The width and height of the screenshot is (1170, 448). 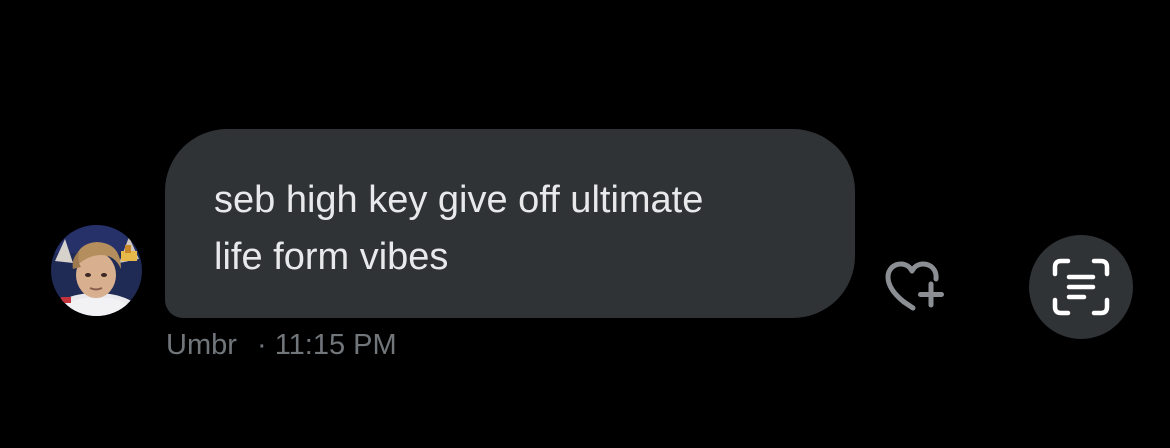 I want to click on message-meta: Umbr · 11:15 PM, so click(x=281, y=345).